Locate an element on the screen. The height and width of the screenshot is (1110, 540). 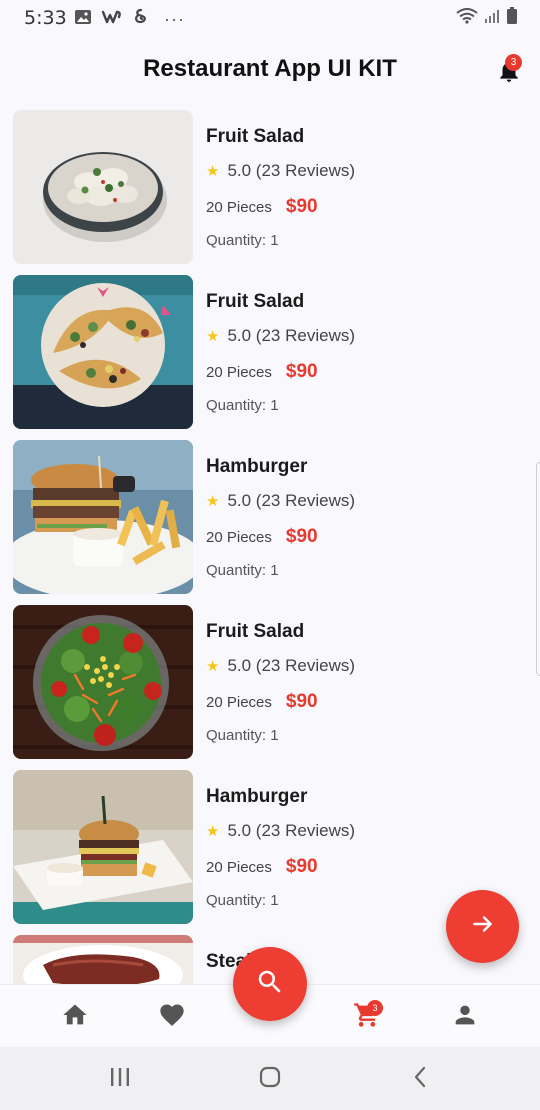
food-image-burger-plate is located at coordinates (103, 847).